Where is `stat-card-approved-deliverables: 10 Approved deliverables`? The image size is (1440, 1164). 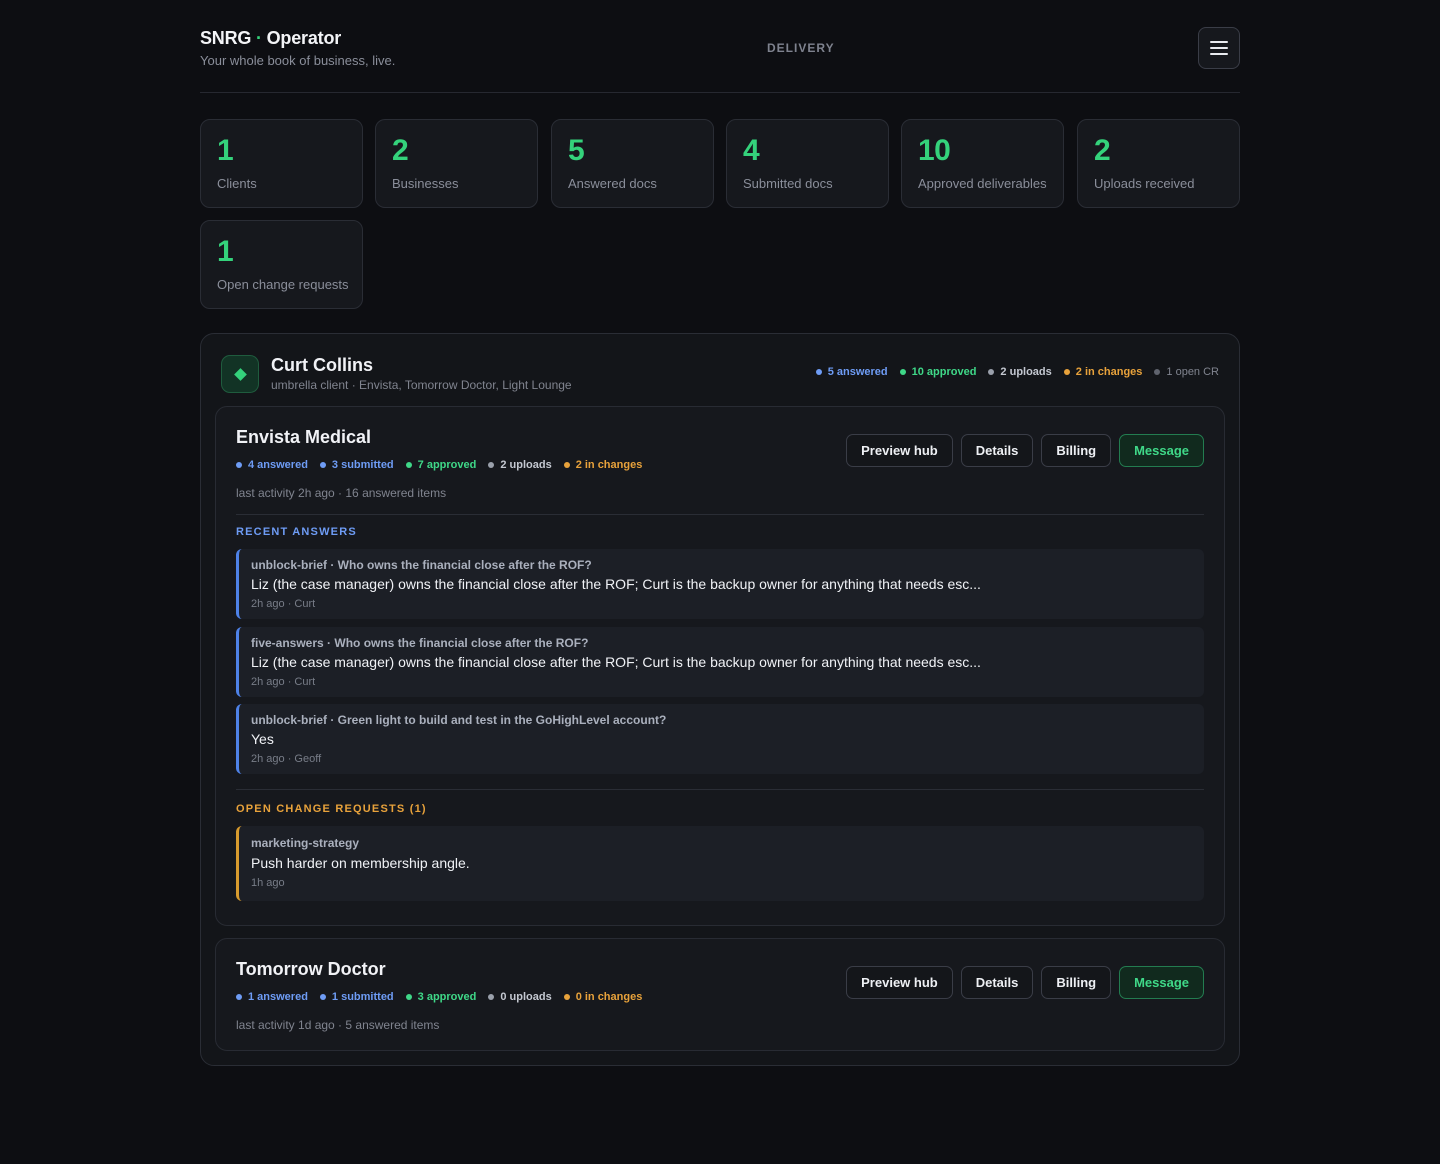 stat-card-approved-deliverables: 10 Approved deliverables is located at coordinates (982, 163).